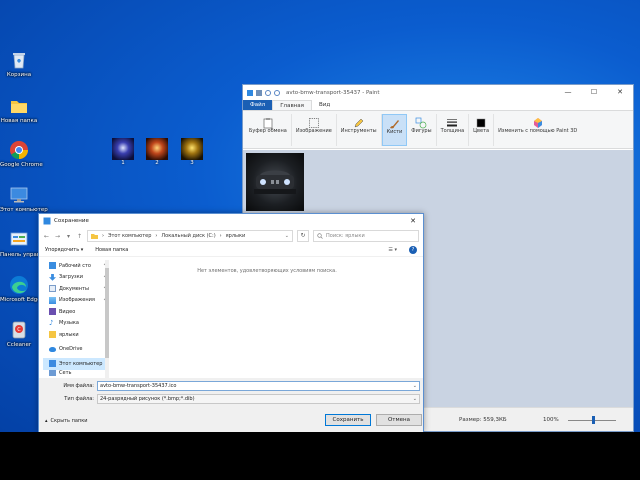 The height and width of the screenshot is (480, 640). Describe the element at coordinates (568, 92) in the screenshot. I see `minimize-icon: —` at that location.